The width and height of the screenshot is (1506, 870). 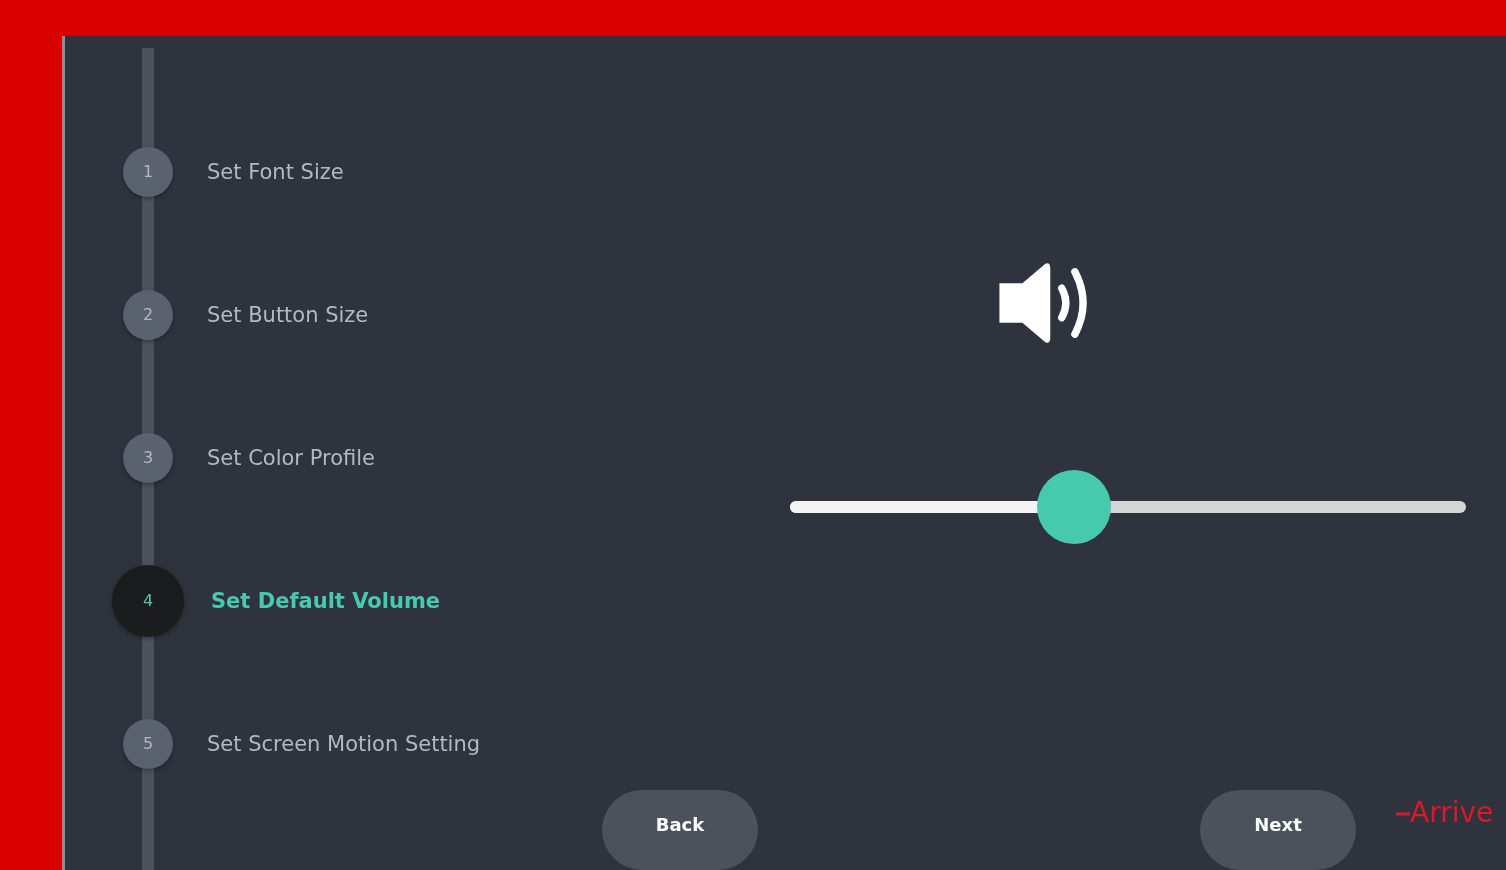 What do you see at coordinates (1278, 830) in the screenshot?
I see `next-button: Next` at bounding box center [1278, 830].